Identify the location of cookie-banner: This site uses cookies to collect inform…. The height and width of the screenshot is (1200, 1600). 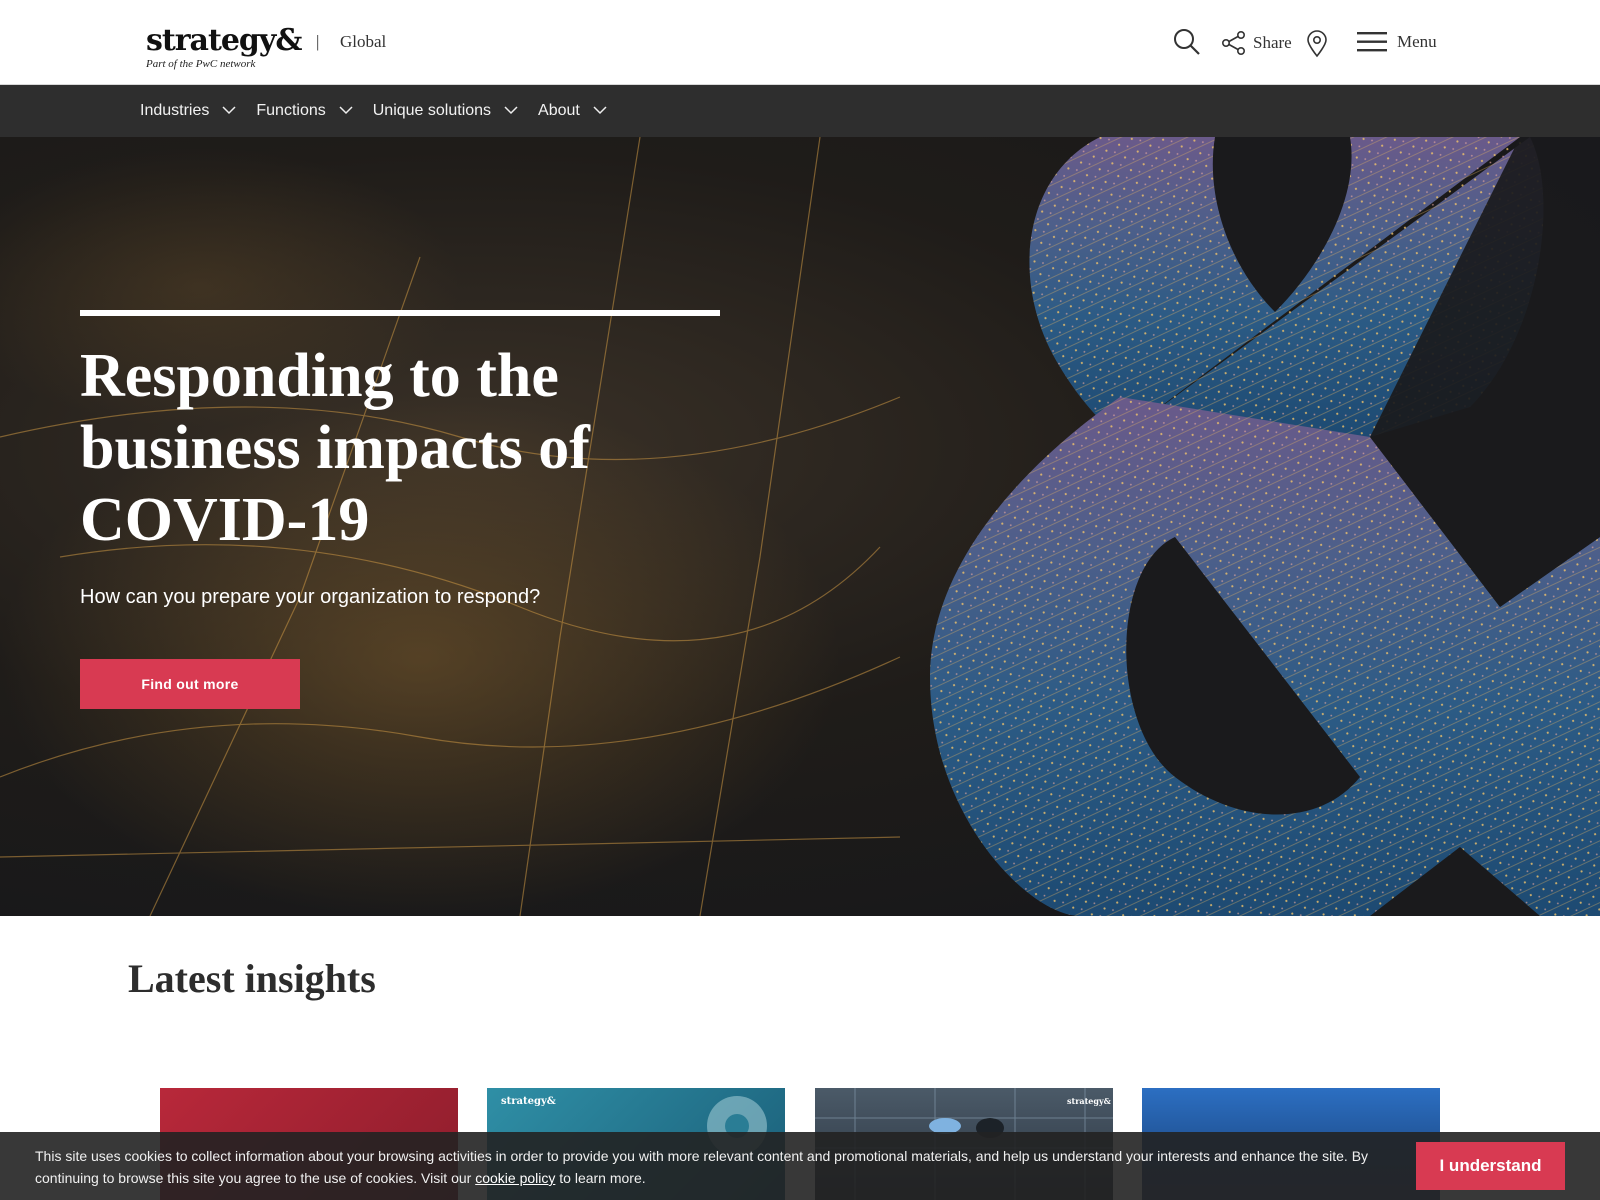
(800, 1166).